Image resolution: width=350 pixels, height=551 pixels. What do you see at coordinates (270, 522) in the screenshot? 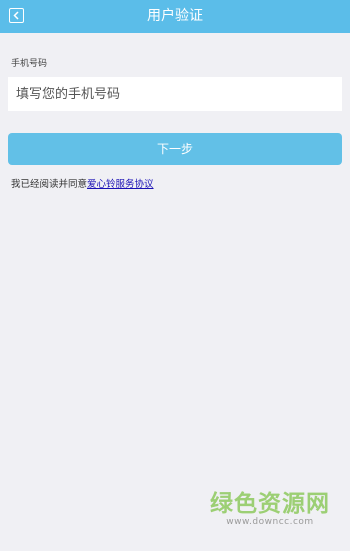
I see `watermark-url: www.downcc.com` at bounding box center [270, 522].